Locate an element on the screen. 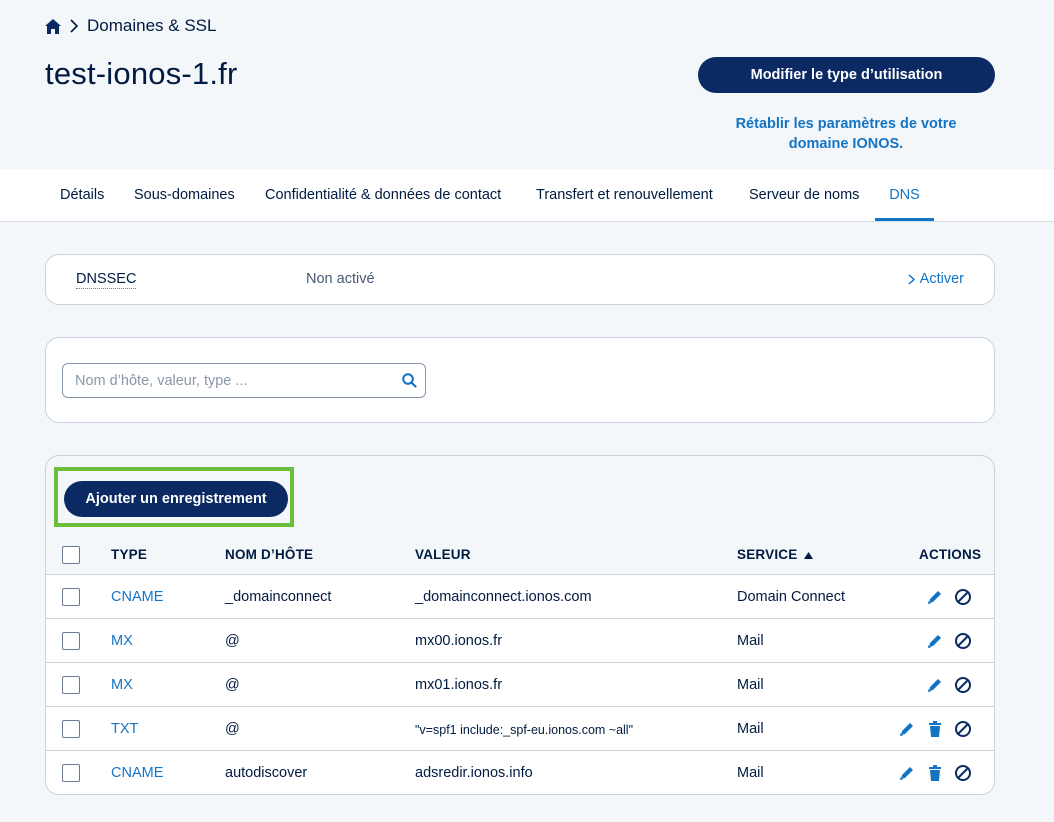  add-record-button: Ajouter un enregistrement is located at coordinates (176, 499).